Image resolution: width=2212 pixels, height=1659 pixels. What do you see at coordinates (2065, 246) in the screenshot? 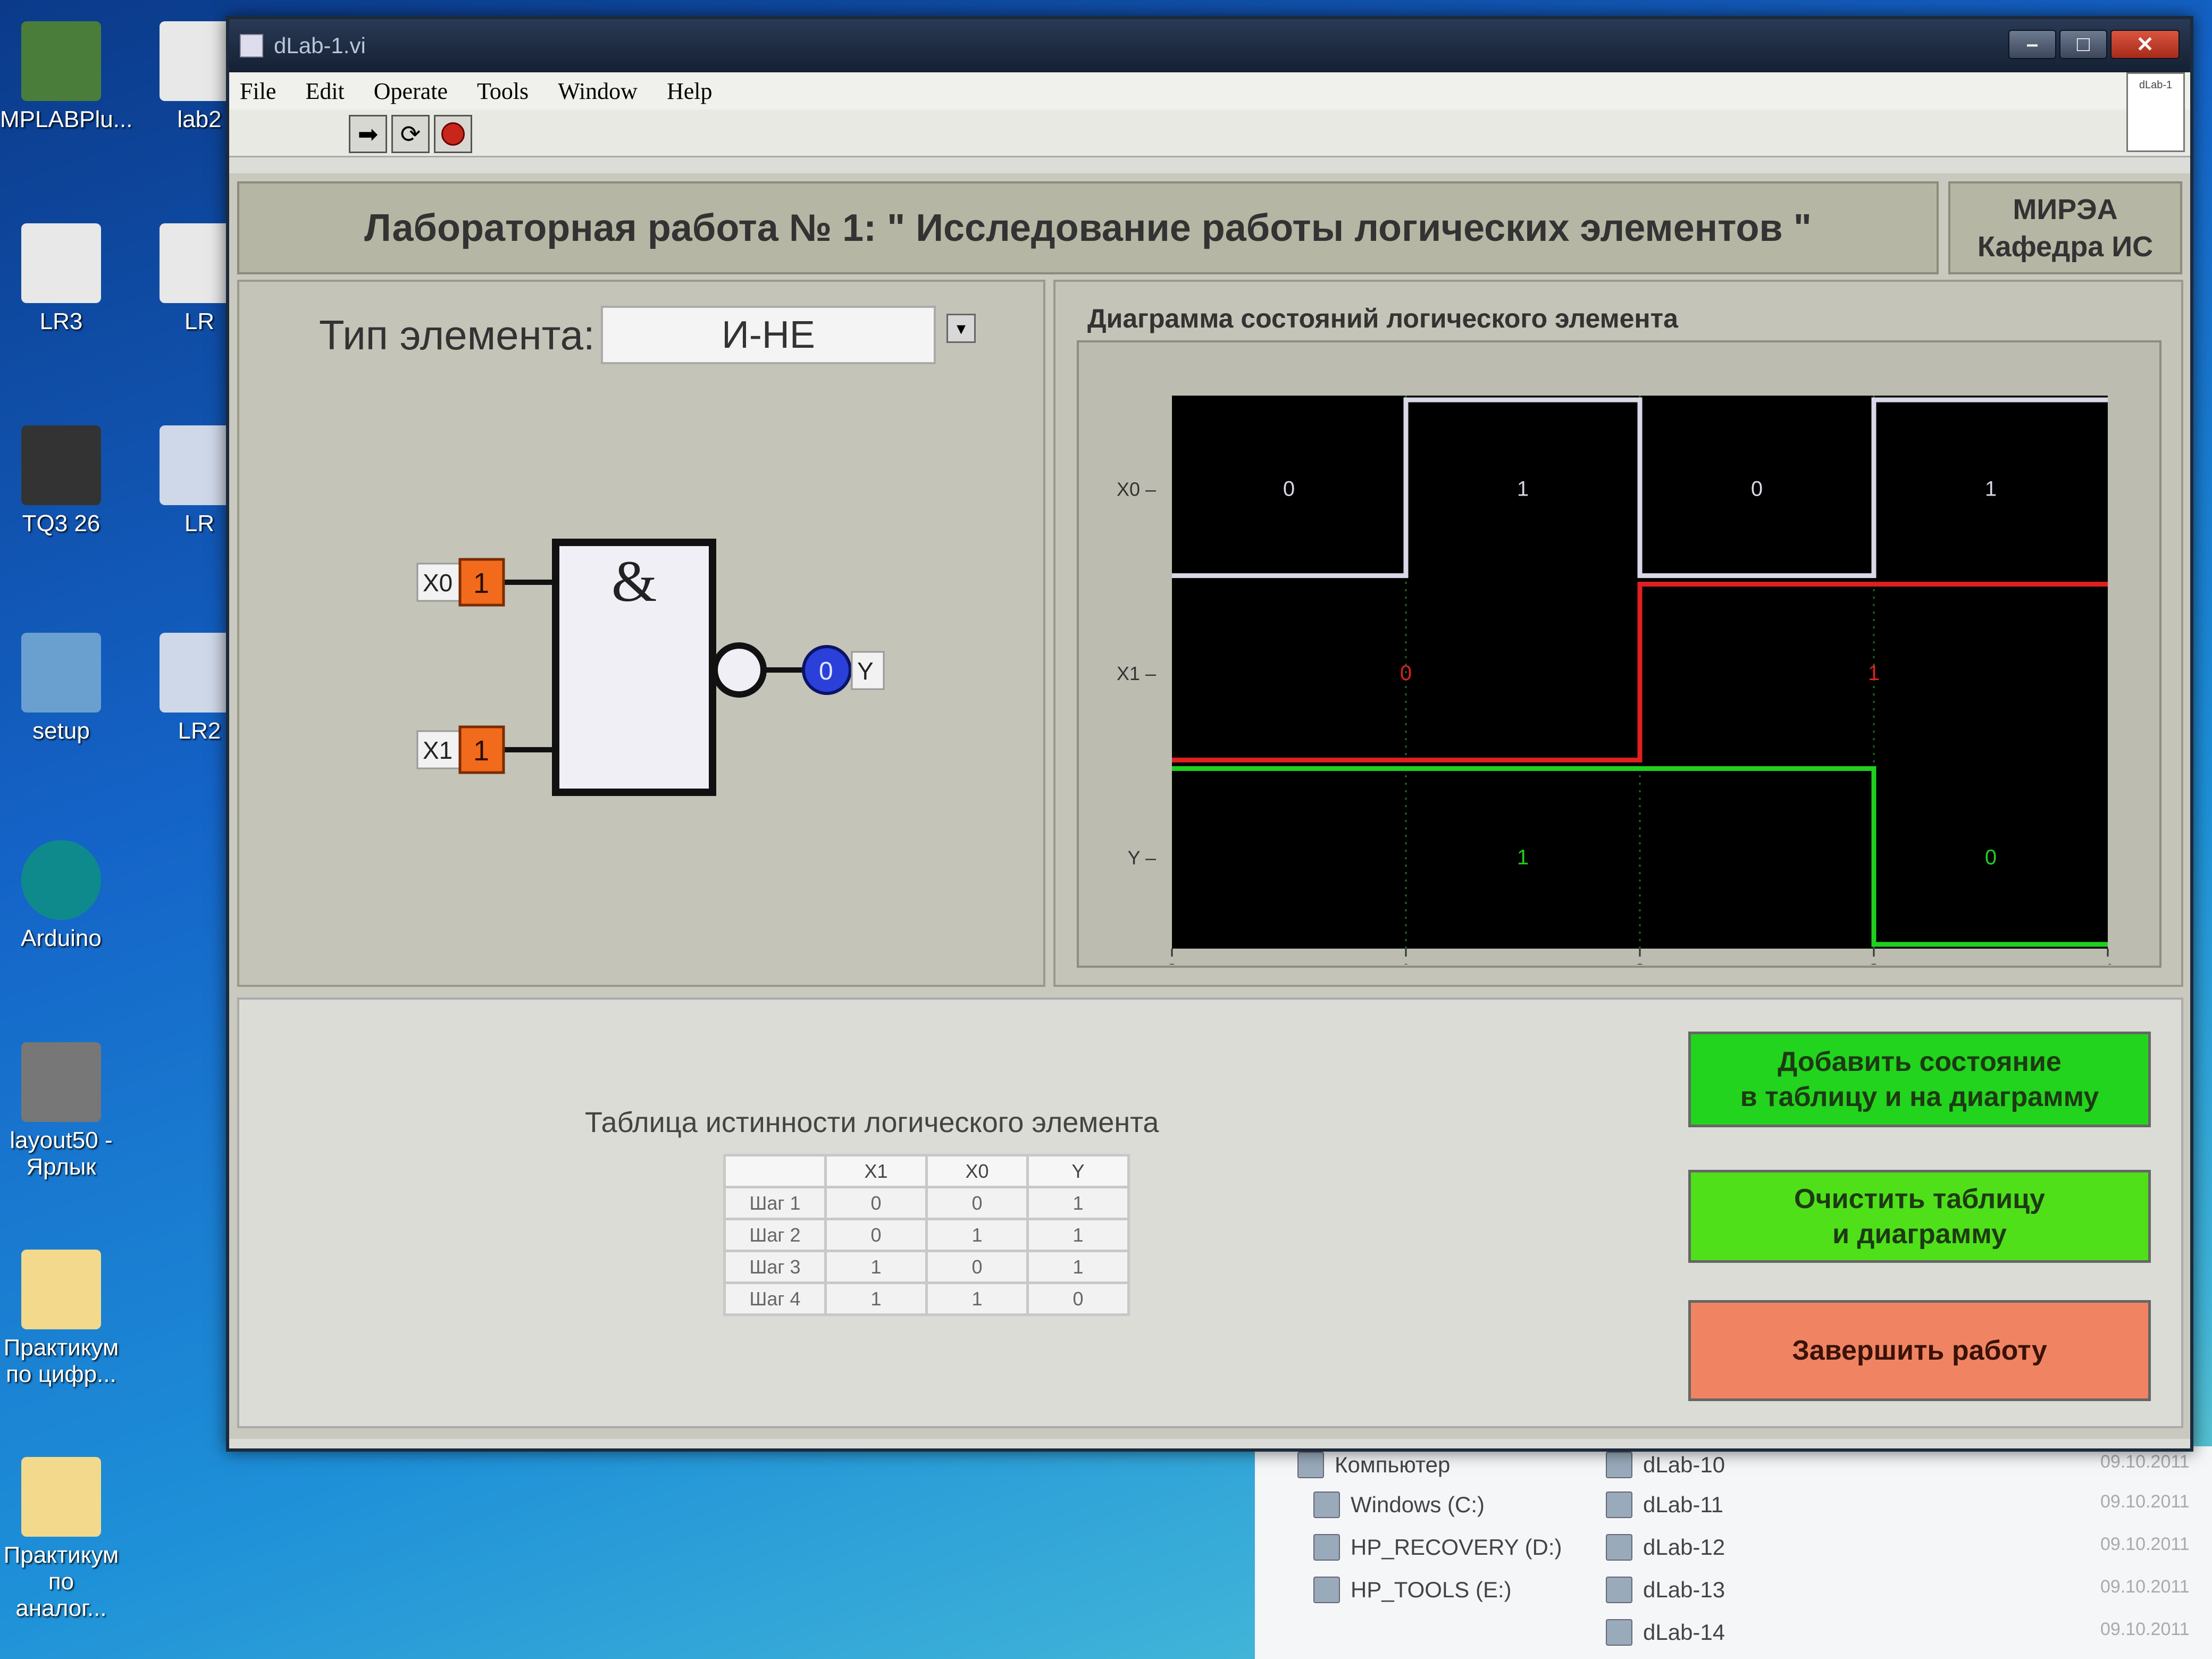
I see `org-department: Кафедра ИС` at bounding box center [2065, 246].